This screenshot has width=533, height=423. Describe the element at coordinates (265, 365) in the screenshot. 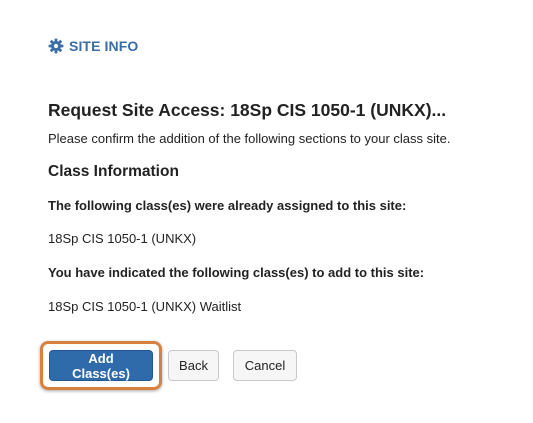

I see `cancel-button: Cancel` at that location.